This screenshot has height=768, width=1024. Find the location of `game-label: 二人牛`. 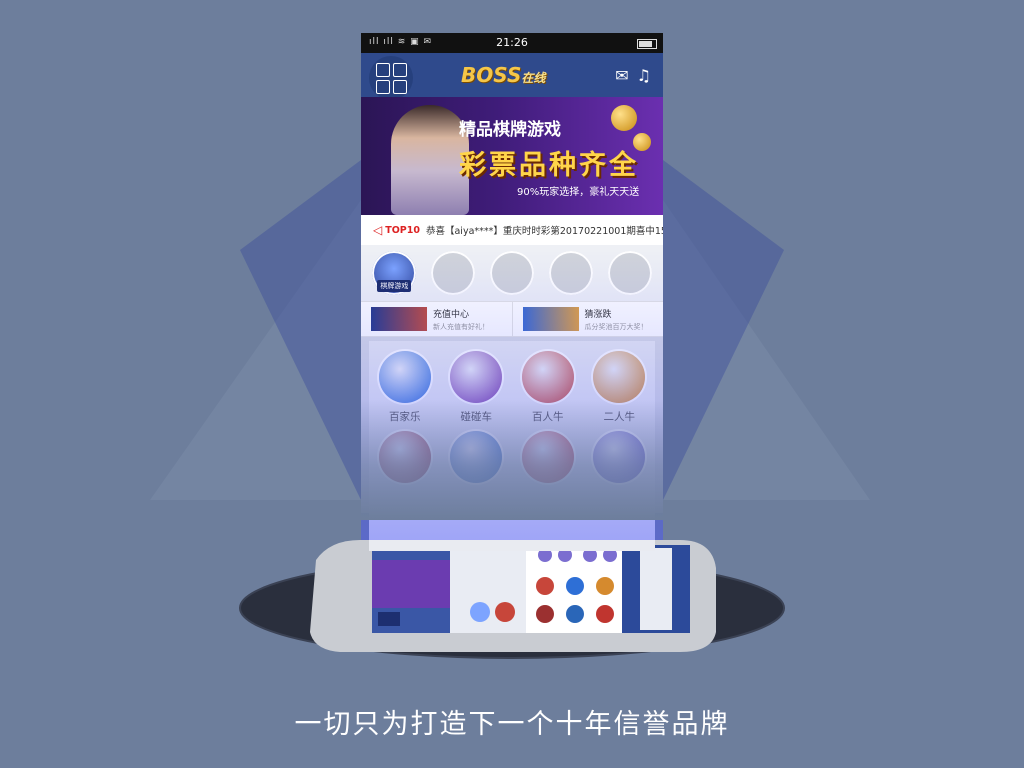

game-label: 二人牛 is located at coordinates (619, 417).